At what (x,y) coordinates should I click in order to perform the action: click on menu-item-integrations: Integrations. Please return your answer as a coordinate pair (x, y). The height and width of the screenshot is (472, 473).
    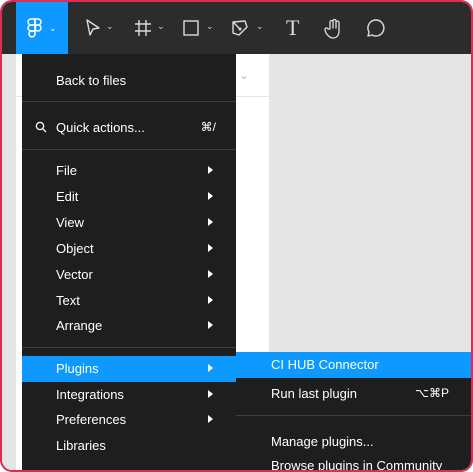
    Looking at the image, I should click on (129, 395).